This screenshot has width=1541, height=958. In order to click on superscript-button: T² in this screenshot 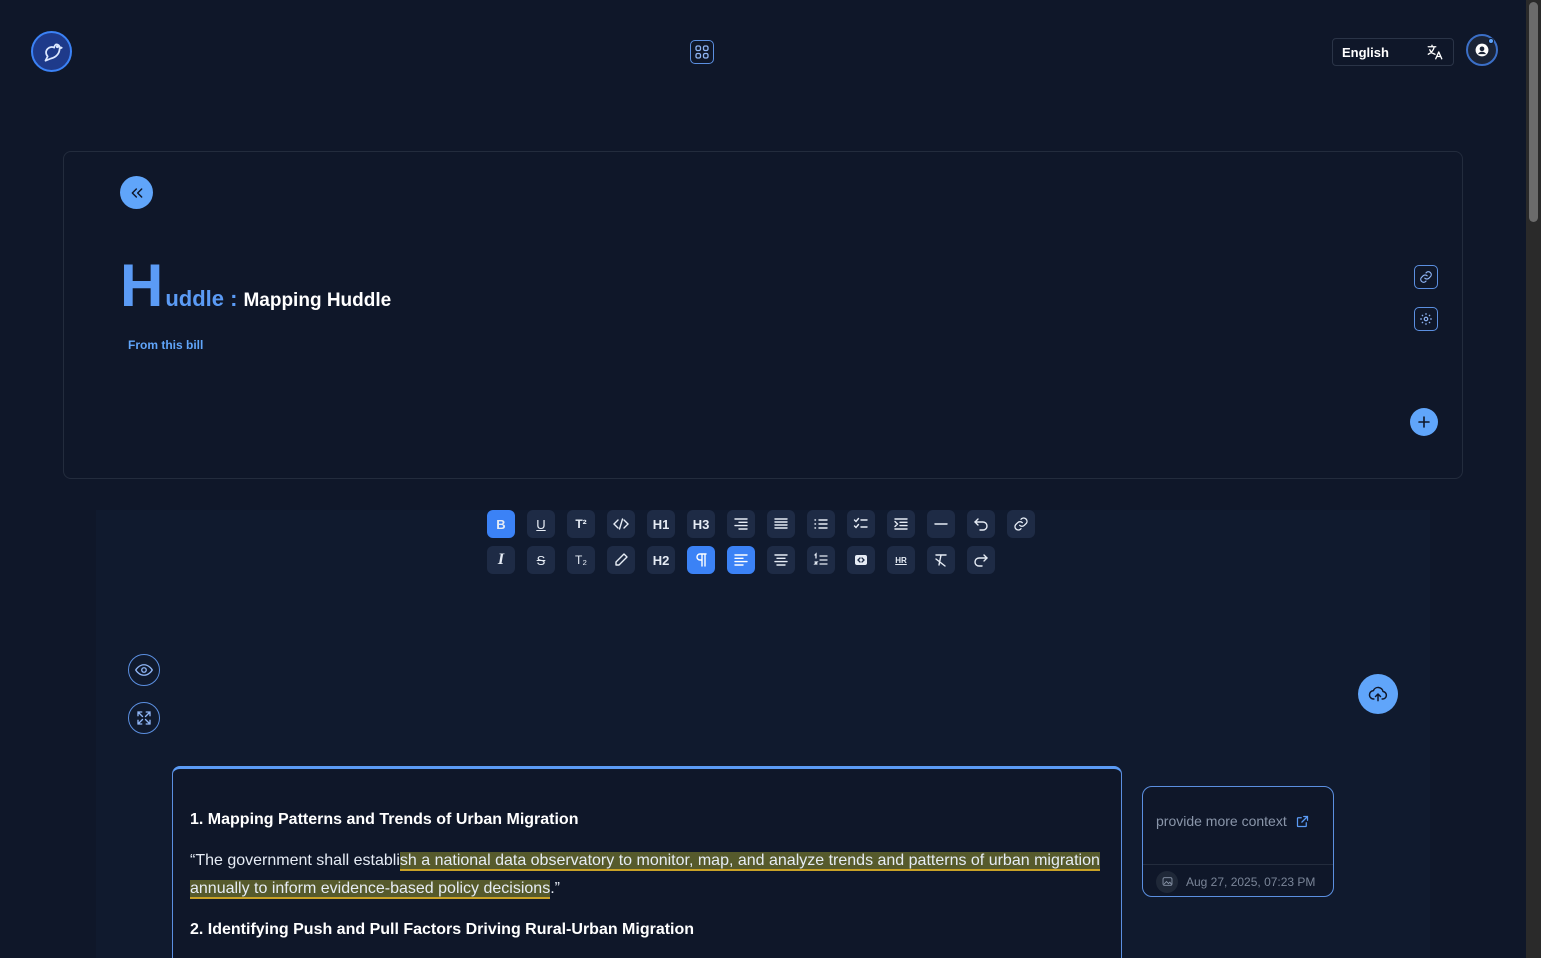, I will do `click(581, 524)`.